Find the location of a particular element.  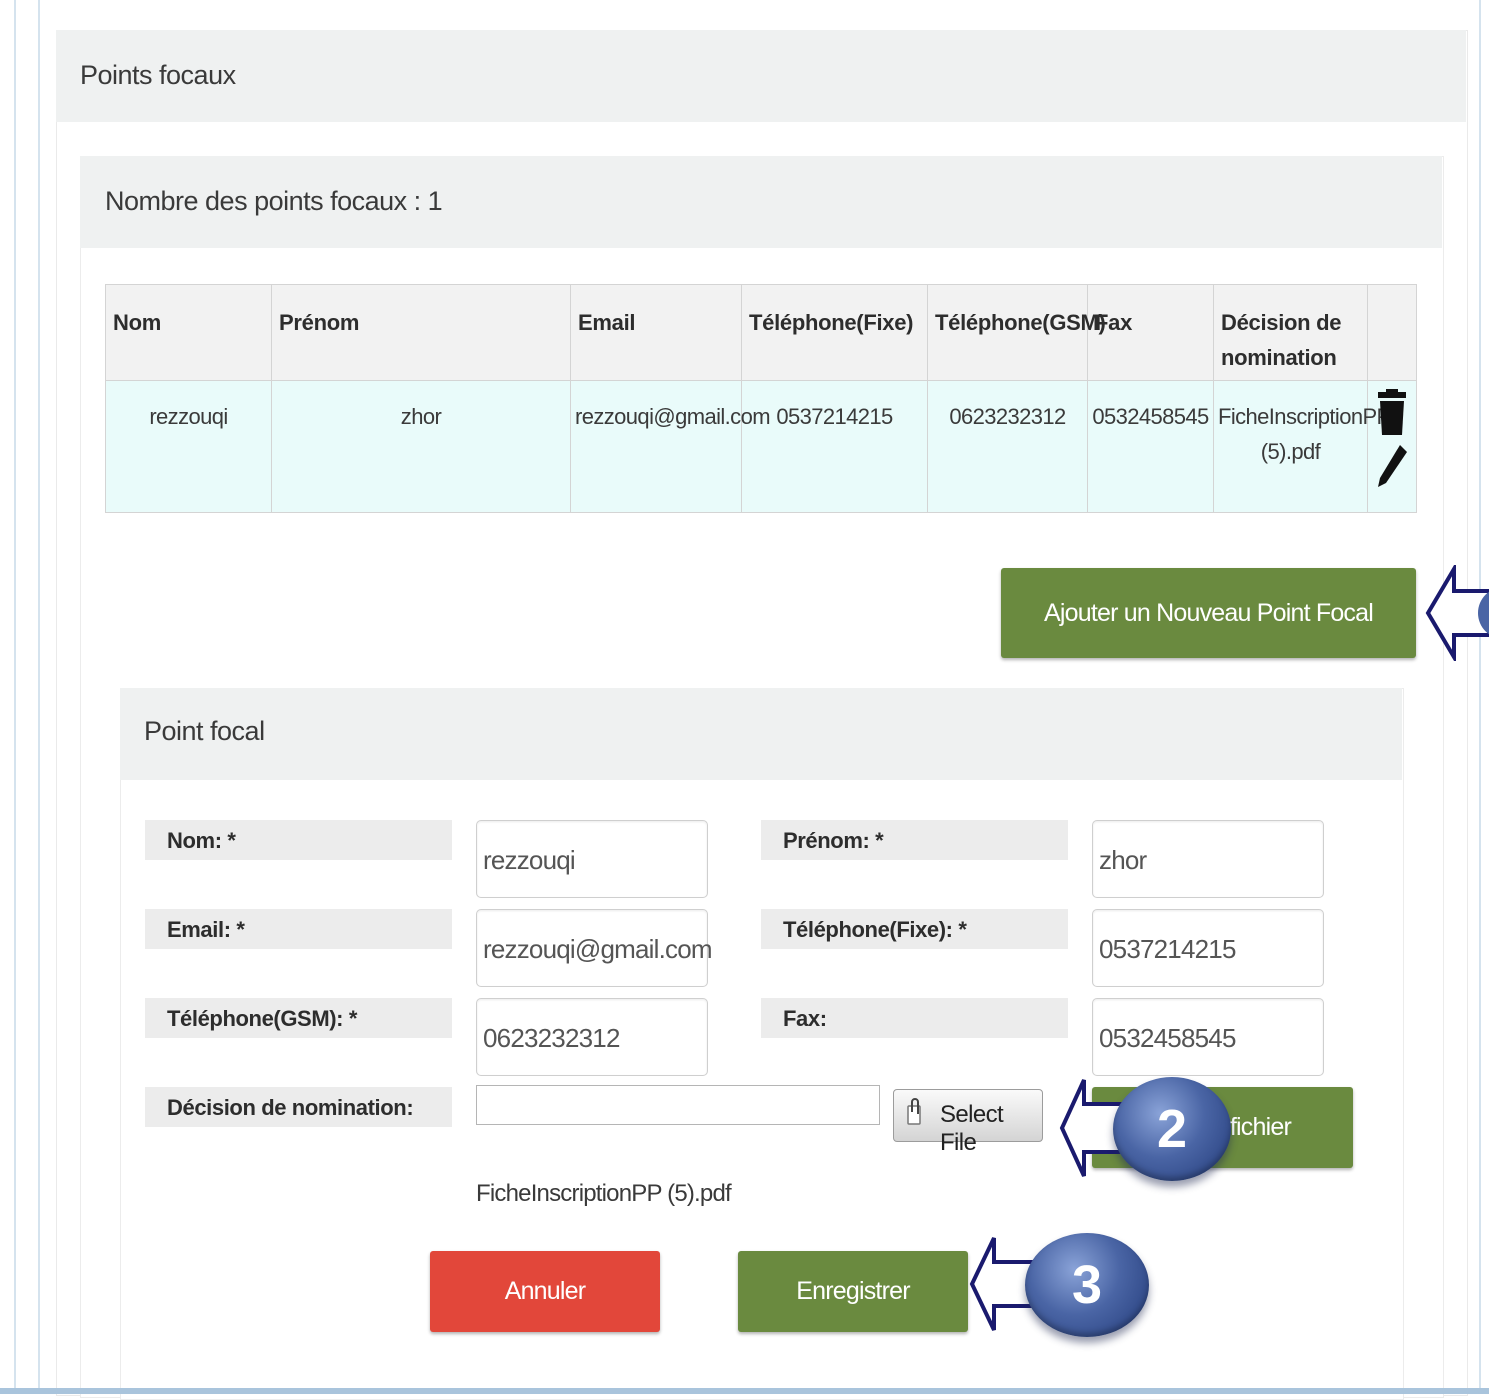

tel-fixe-label: Téléphone(Fixe): * is located at coordinates (914, 929).